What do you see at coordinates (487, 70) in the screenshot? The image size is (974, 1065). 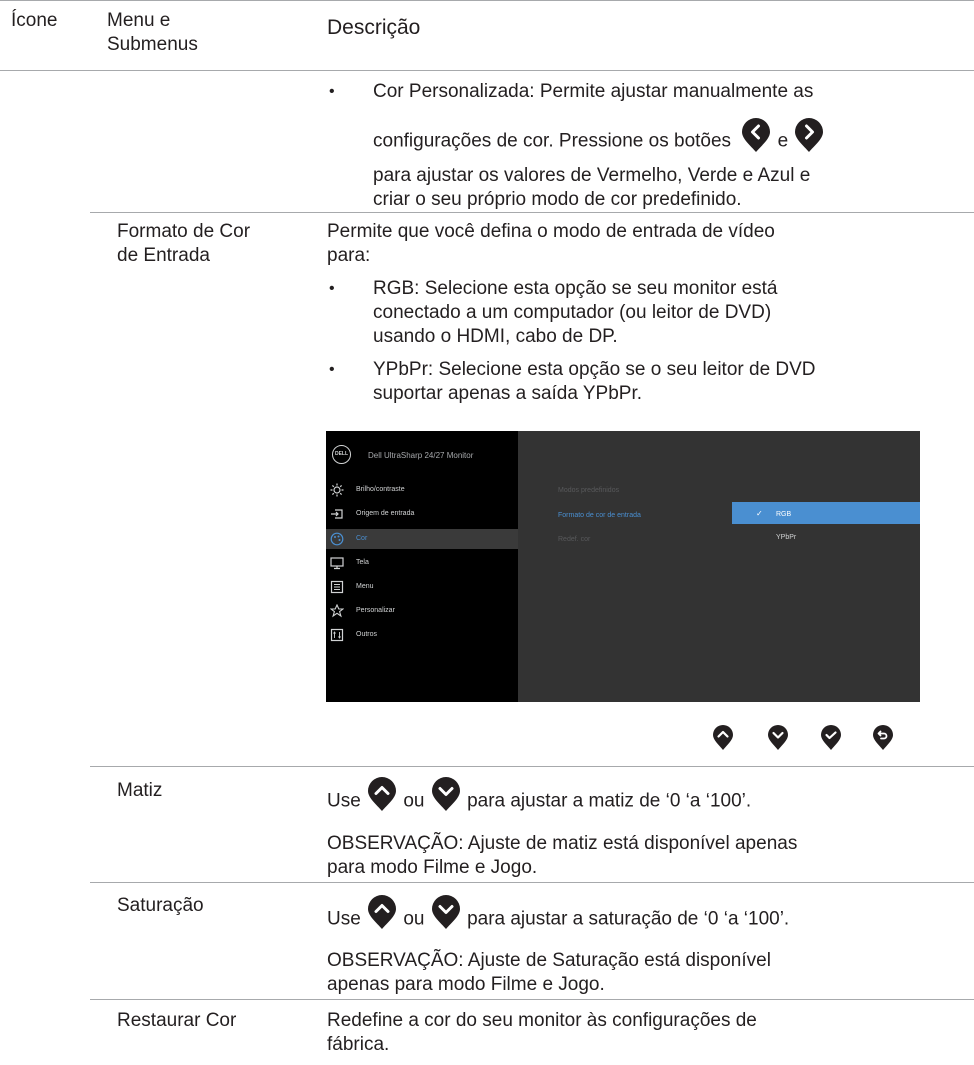 I see `header-rule` at bounding box center [487, 70].